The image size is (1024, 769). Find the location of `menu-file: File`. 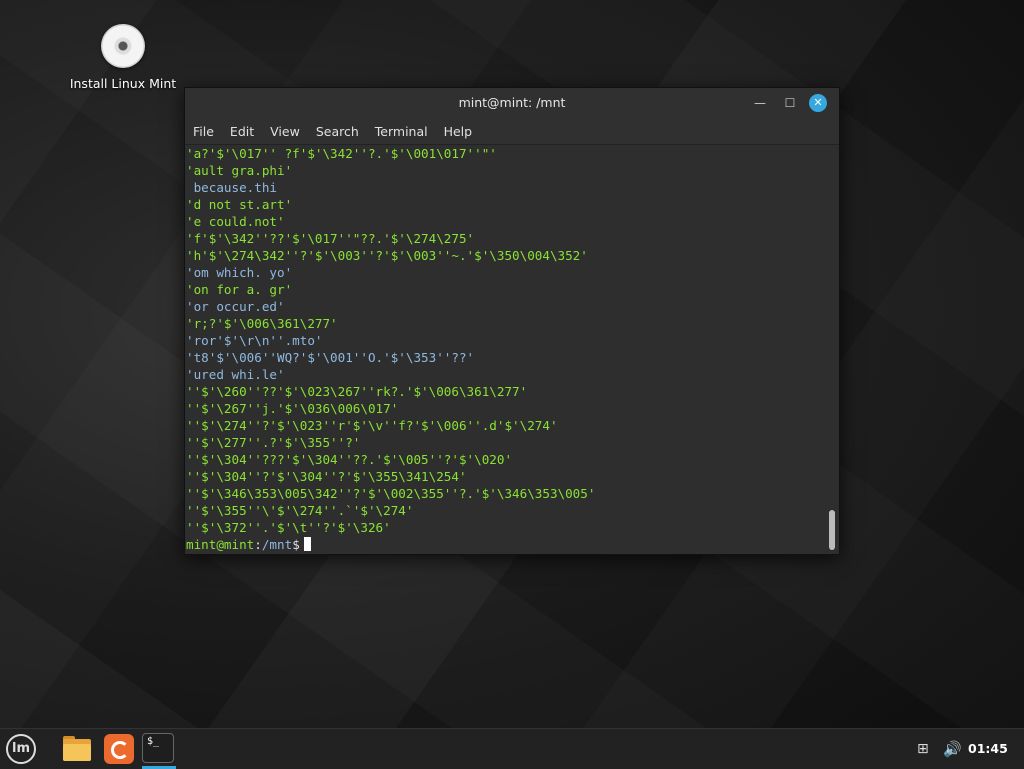

menu-file: File is located at coordinates (203, 131).